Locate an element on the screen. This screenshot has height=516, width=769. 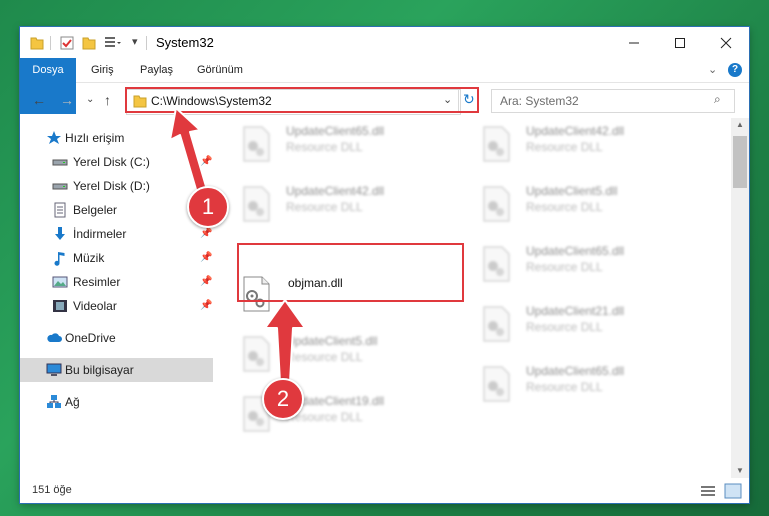
step-badge-2: 2 is located at coordinates (283, 399).